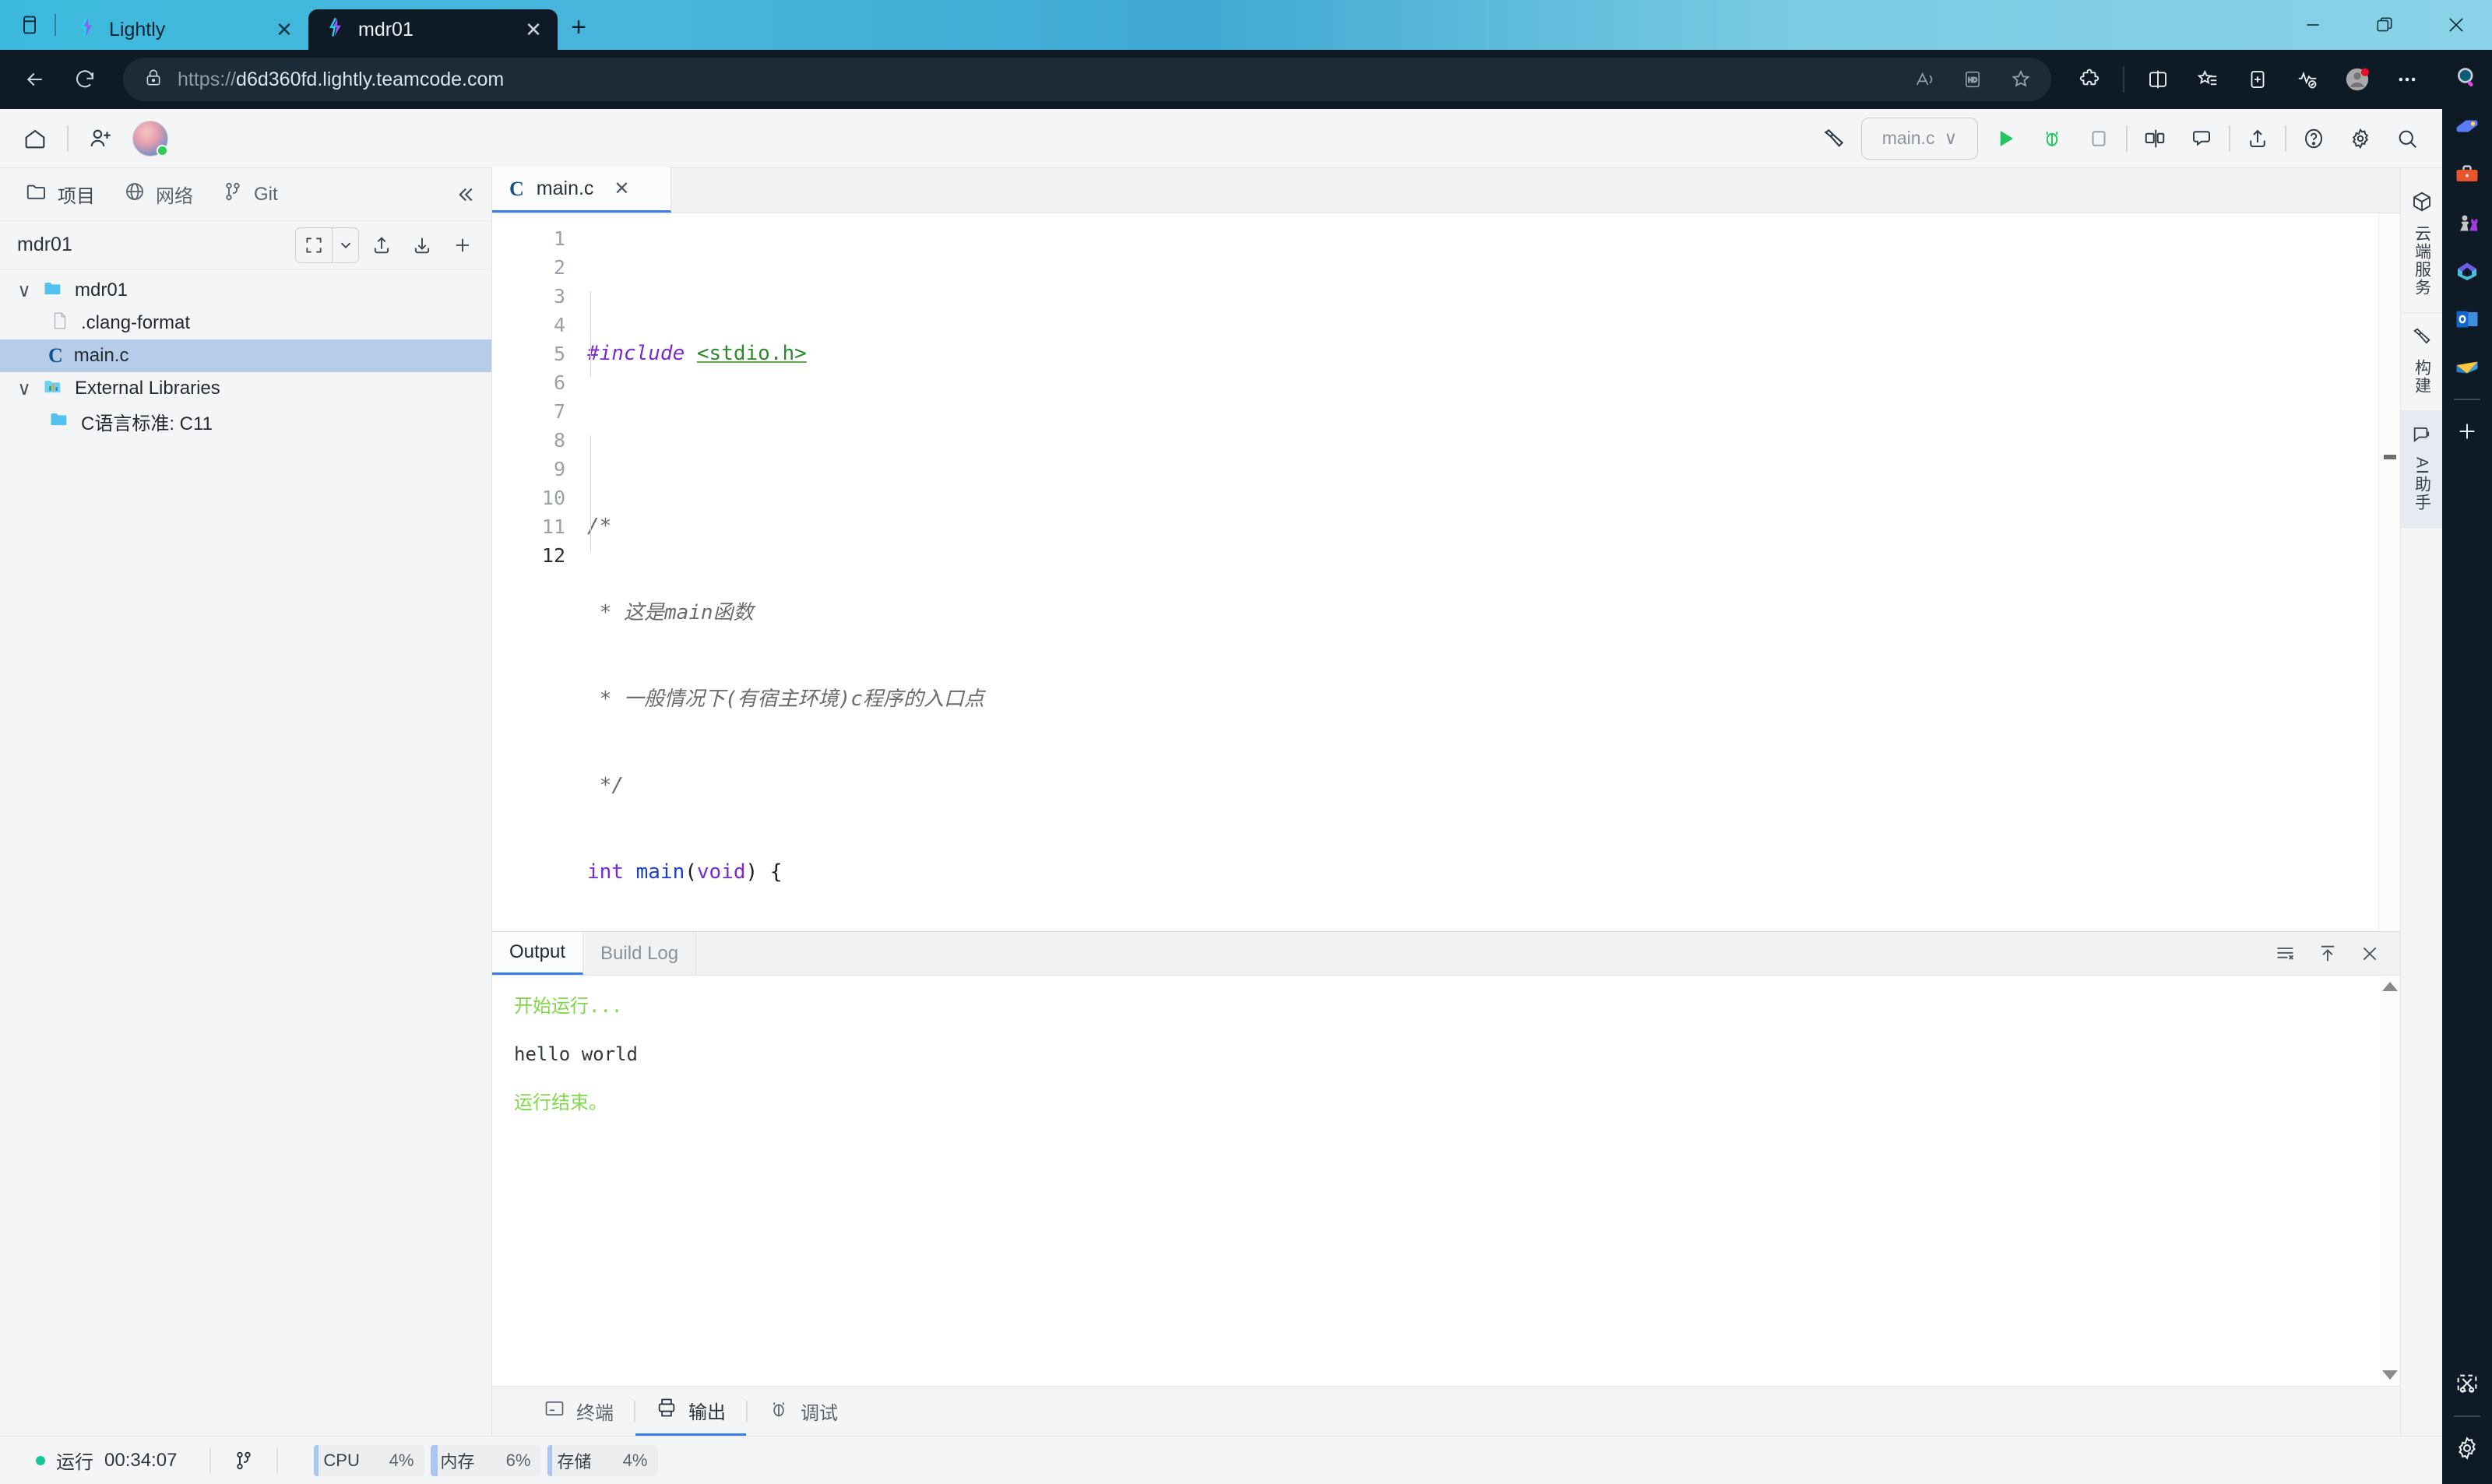 The height and width of the screenshot is (1484, 2492). What do you see at coordinates (1973, 80) in the screenshot?
I see `hd-icon: HD` at bounding box center [1973, 80].